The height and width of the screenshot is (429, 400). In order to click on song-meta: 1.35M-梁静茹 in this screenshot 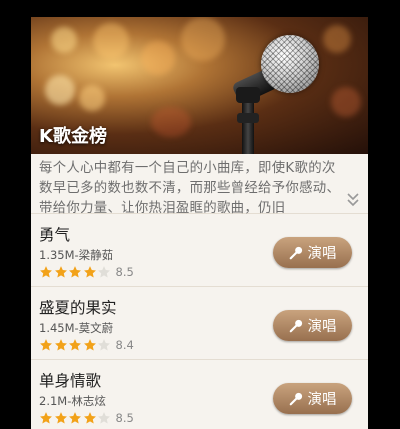, I will do `click(76, 255)`.